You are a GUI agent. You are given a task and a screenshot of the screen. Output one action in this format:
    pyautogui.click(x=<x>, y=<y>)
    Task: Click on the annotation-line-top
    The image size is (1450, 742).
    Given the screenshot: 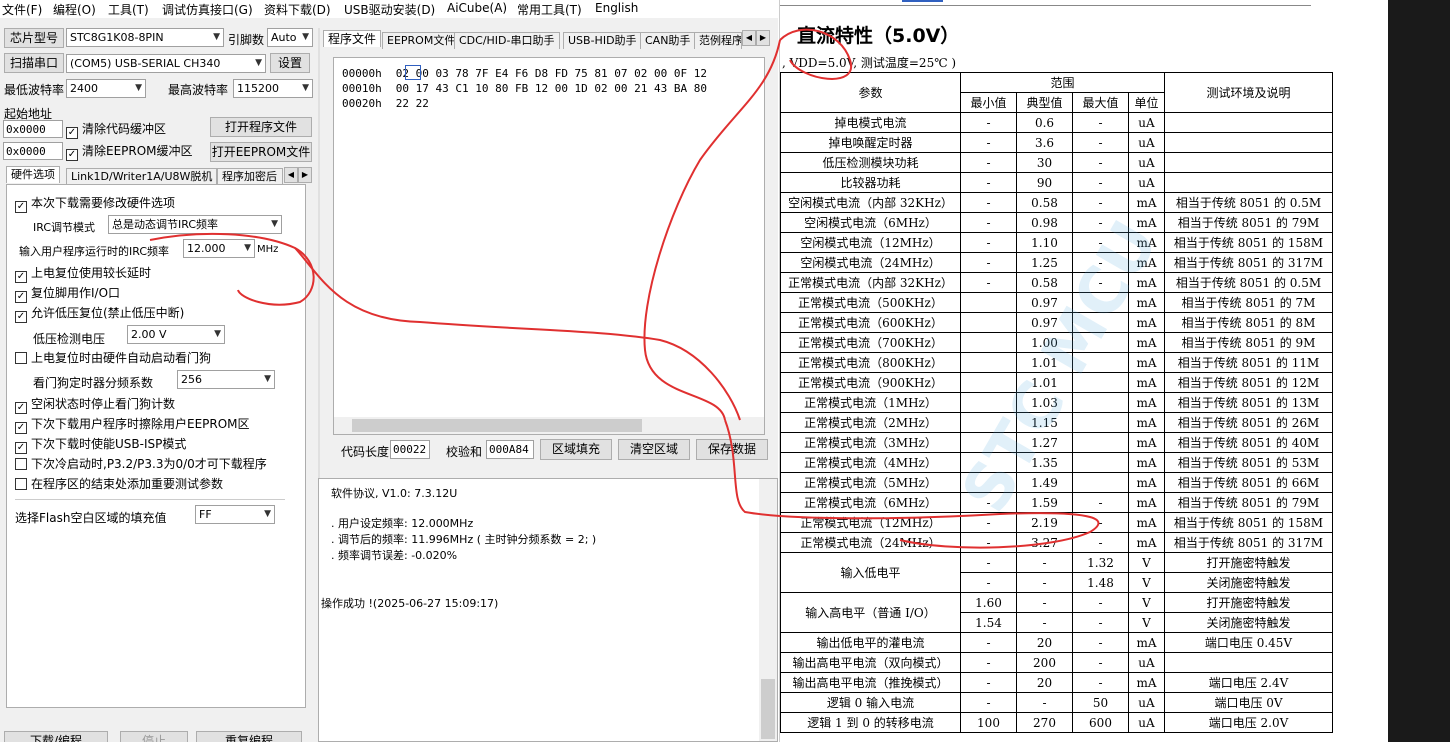 What is the action you would take?
    pyautogui.click(x=712, y=230)
    